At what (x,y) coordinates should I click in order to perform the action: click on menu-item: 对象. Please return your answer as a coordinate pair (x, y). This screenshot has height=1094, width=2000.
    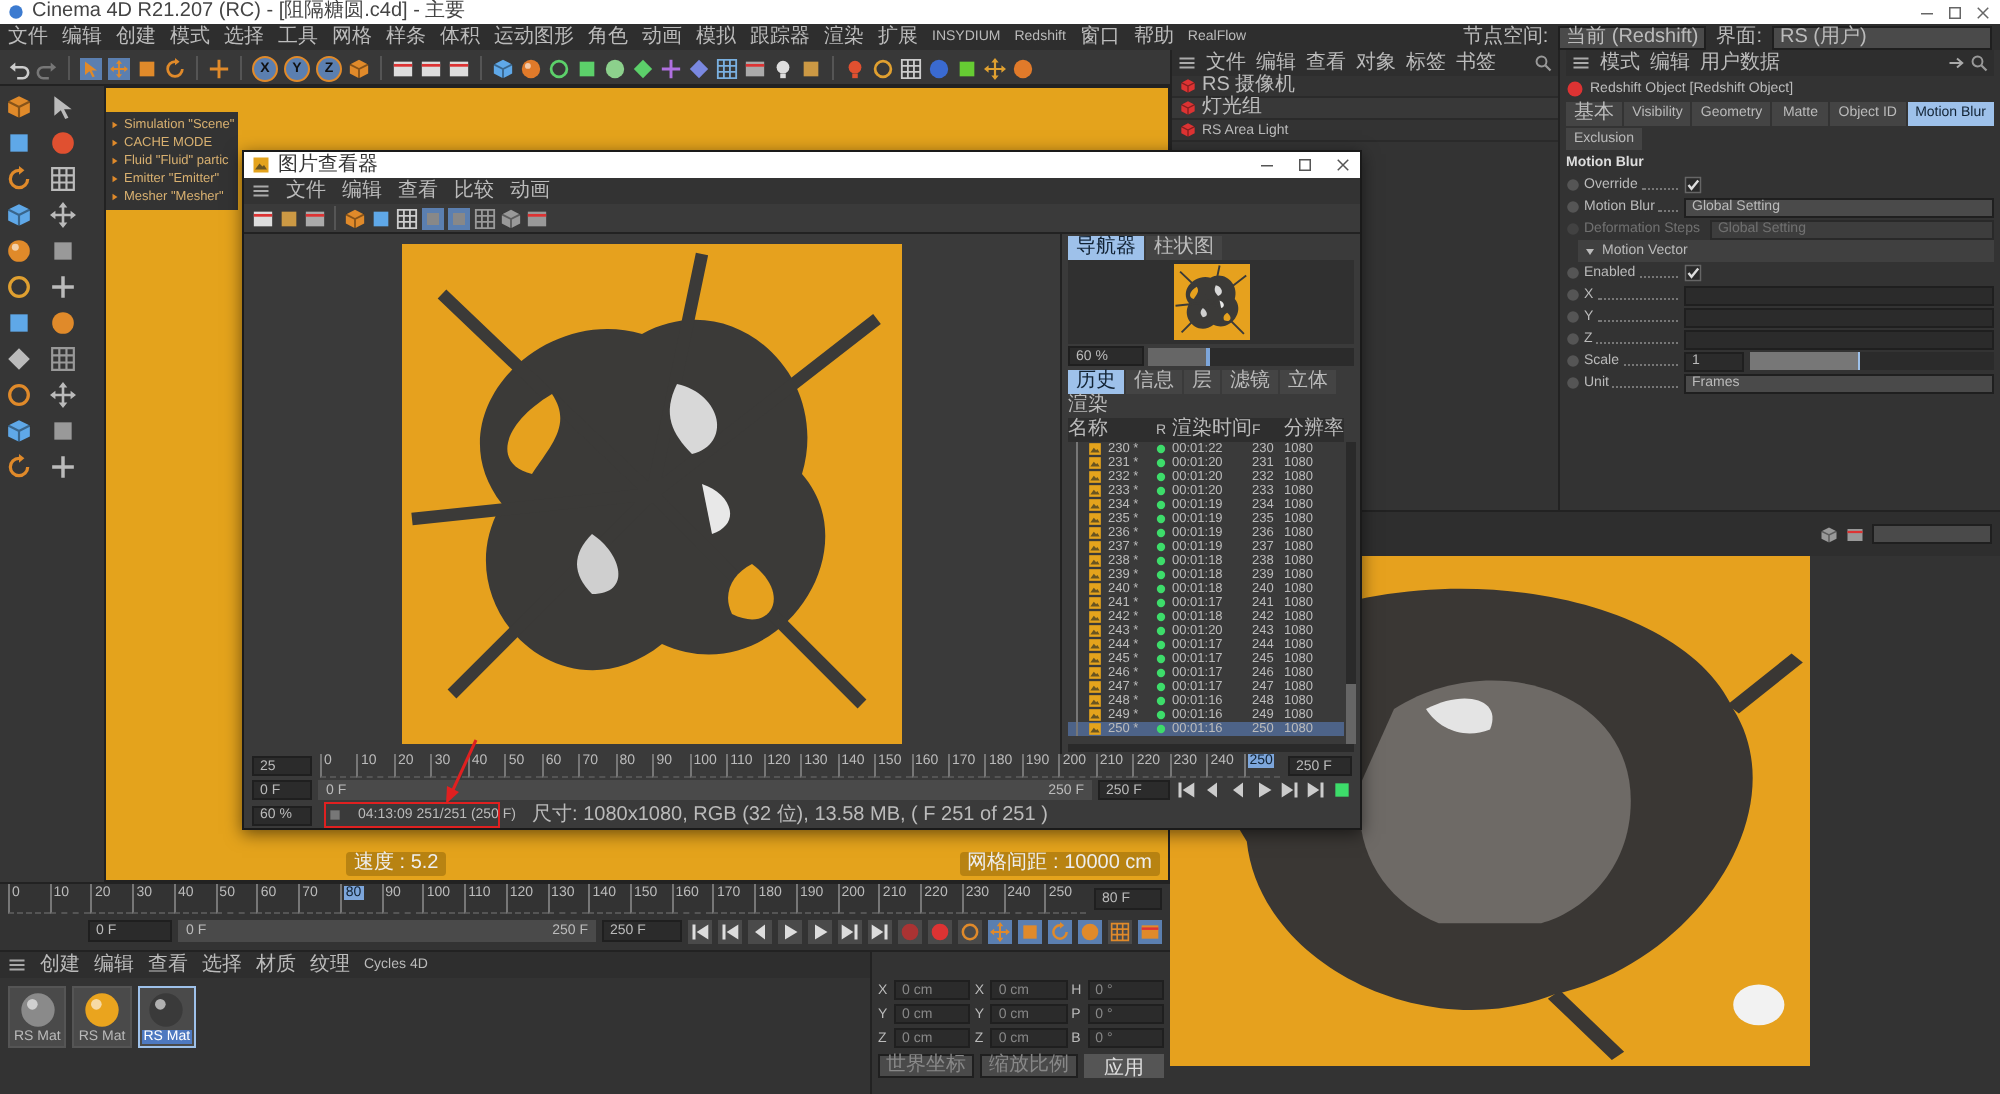
    Looking at the image, I should click on (1376, 63).